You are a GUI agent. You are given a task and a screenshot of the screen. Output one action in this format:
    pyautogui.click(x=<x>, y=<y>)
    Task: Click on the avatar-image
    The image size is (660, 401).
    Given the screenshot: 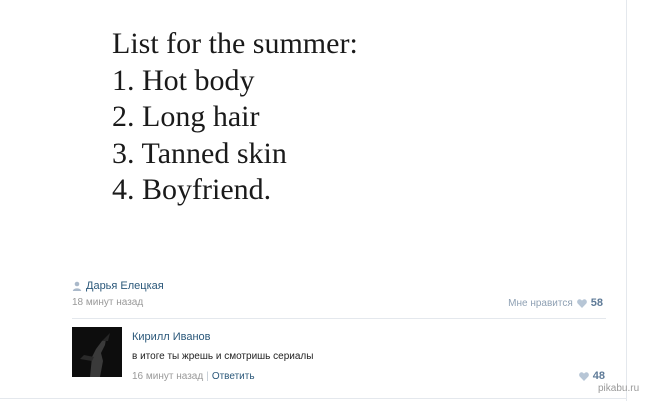 What is the action you would take?
    pyautogui.click(x=97, y=352)
    